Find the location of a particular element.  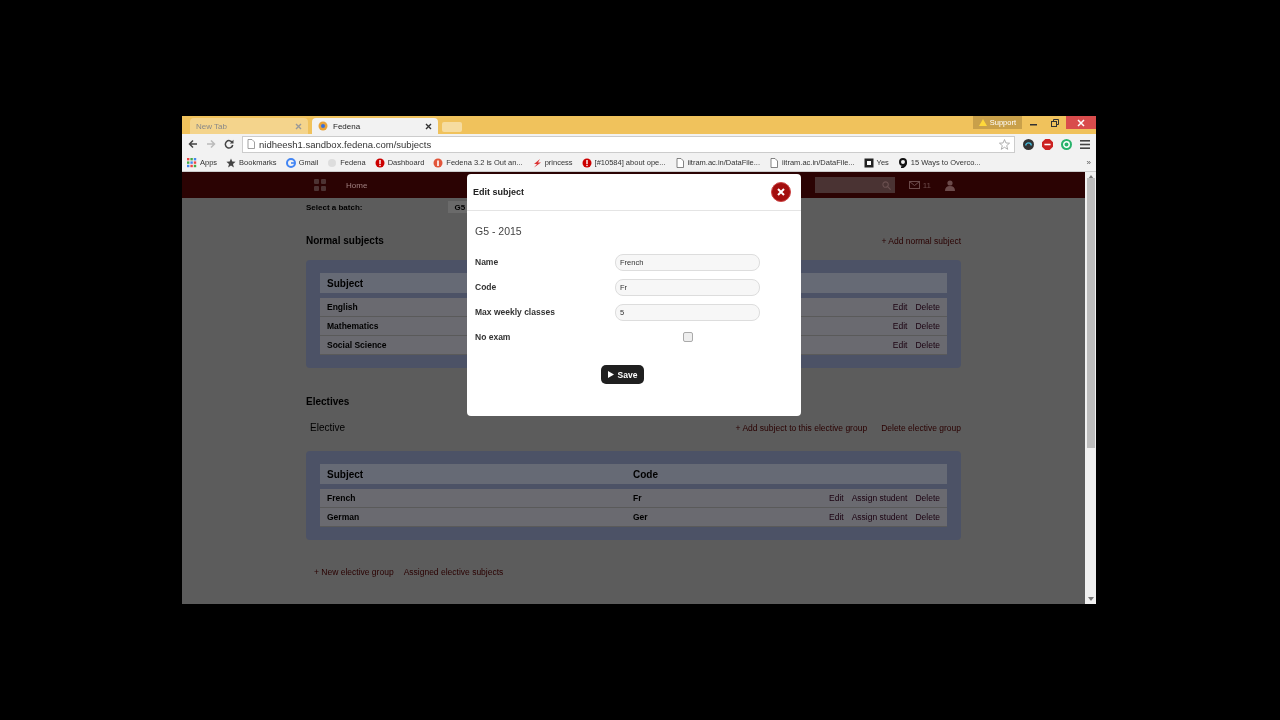

menu-icon is located at coordinates (1085, 144).